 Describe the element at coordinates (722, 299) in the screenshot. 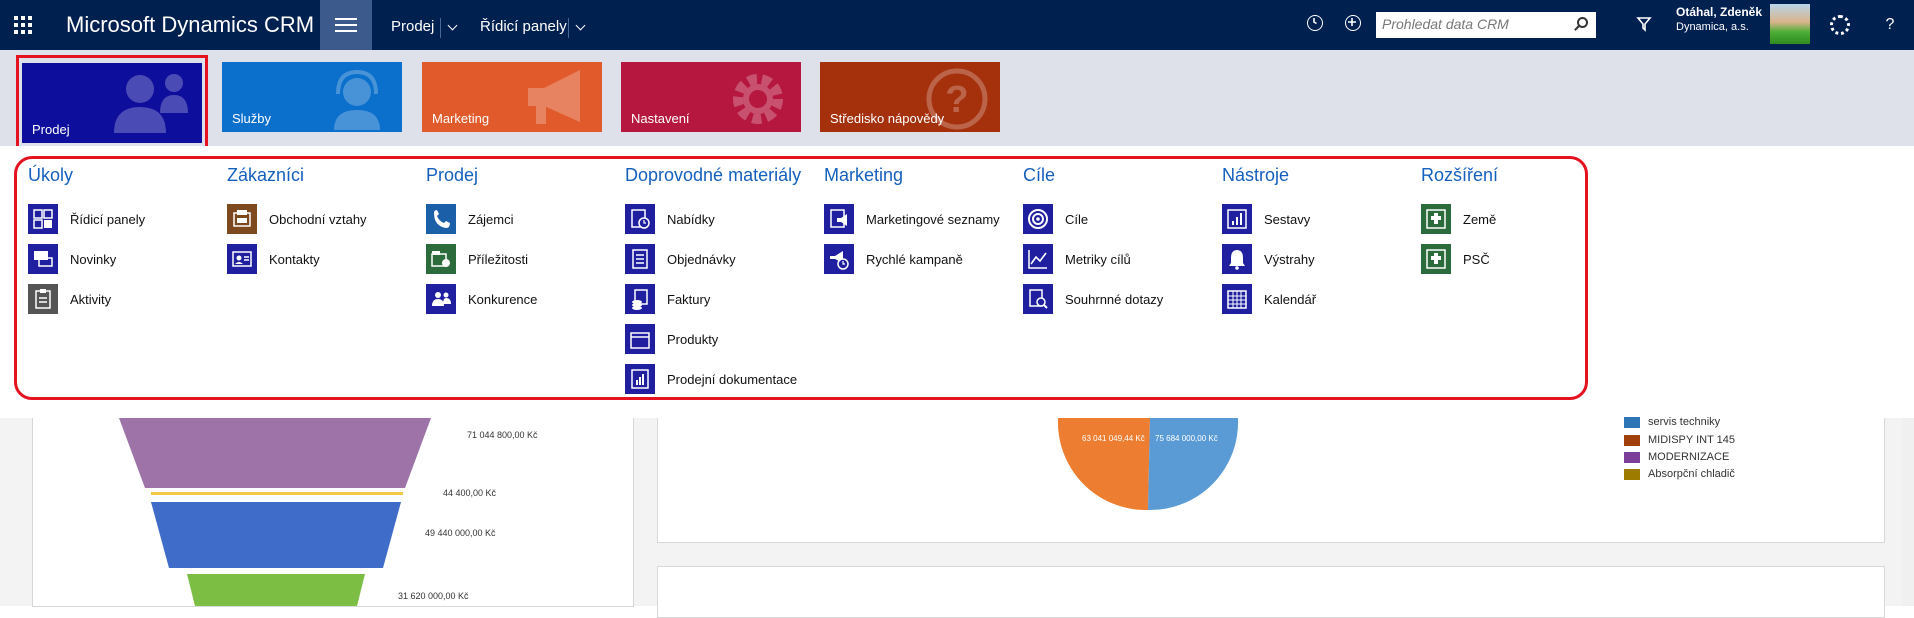

I see `menu-item-faktury: Faktury` at that location.